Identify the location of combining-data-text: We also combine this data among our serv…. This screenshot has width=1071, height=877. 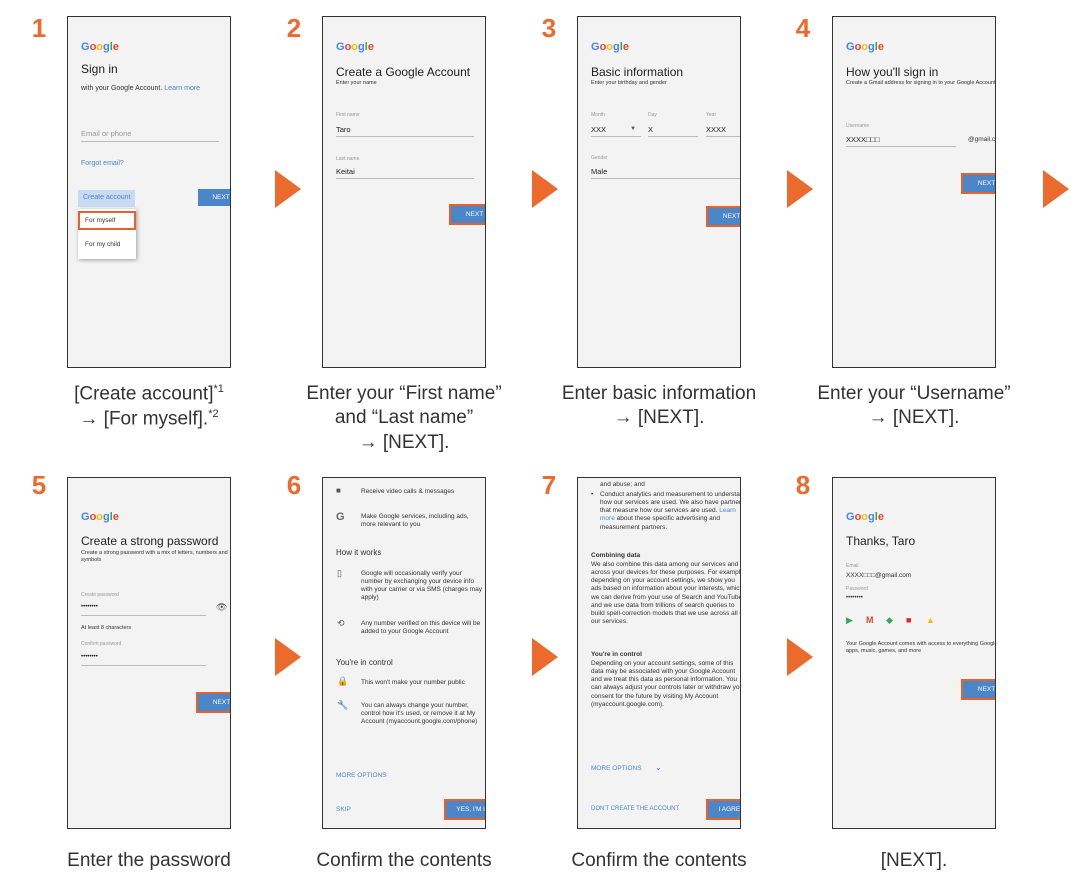
(666, 593).